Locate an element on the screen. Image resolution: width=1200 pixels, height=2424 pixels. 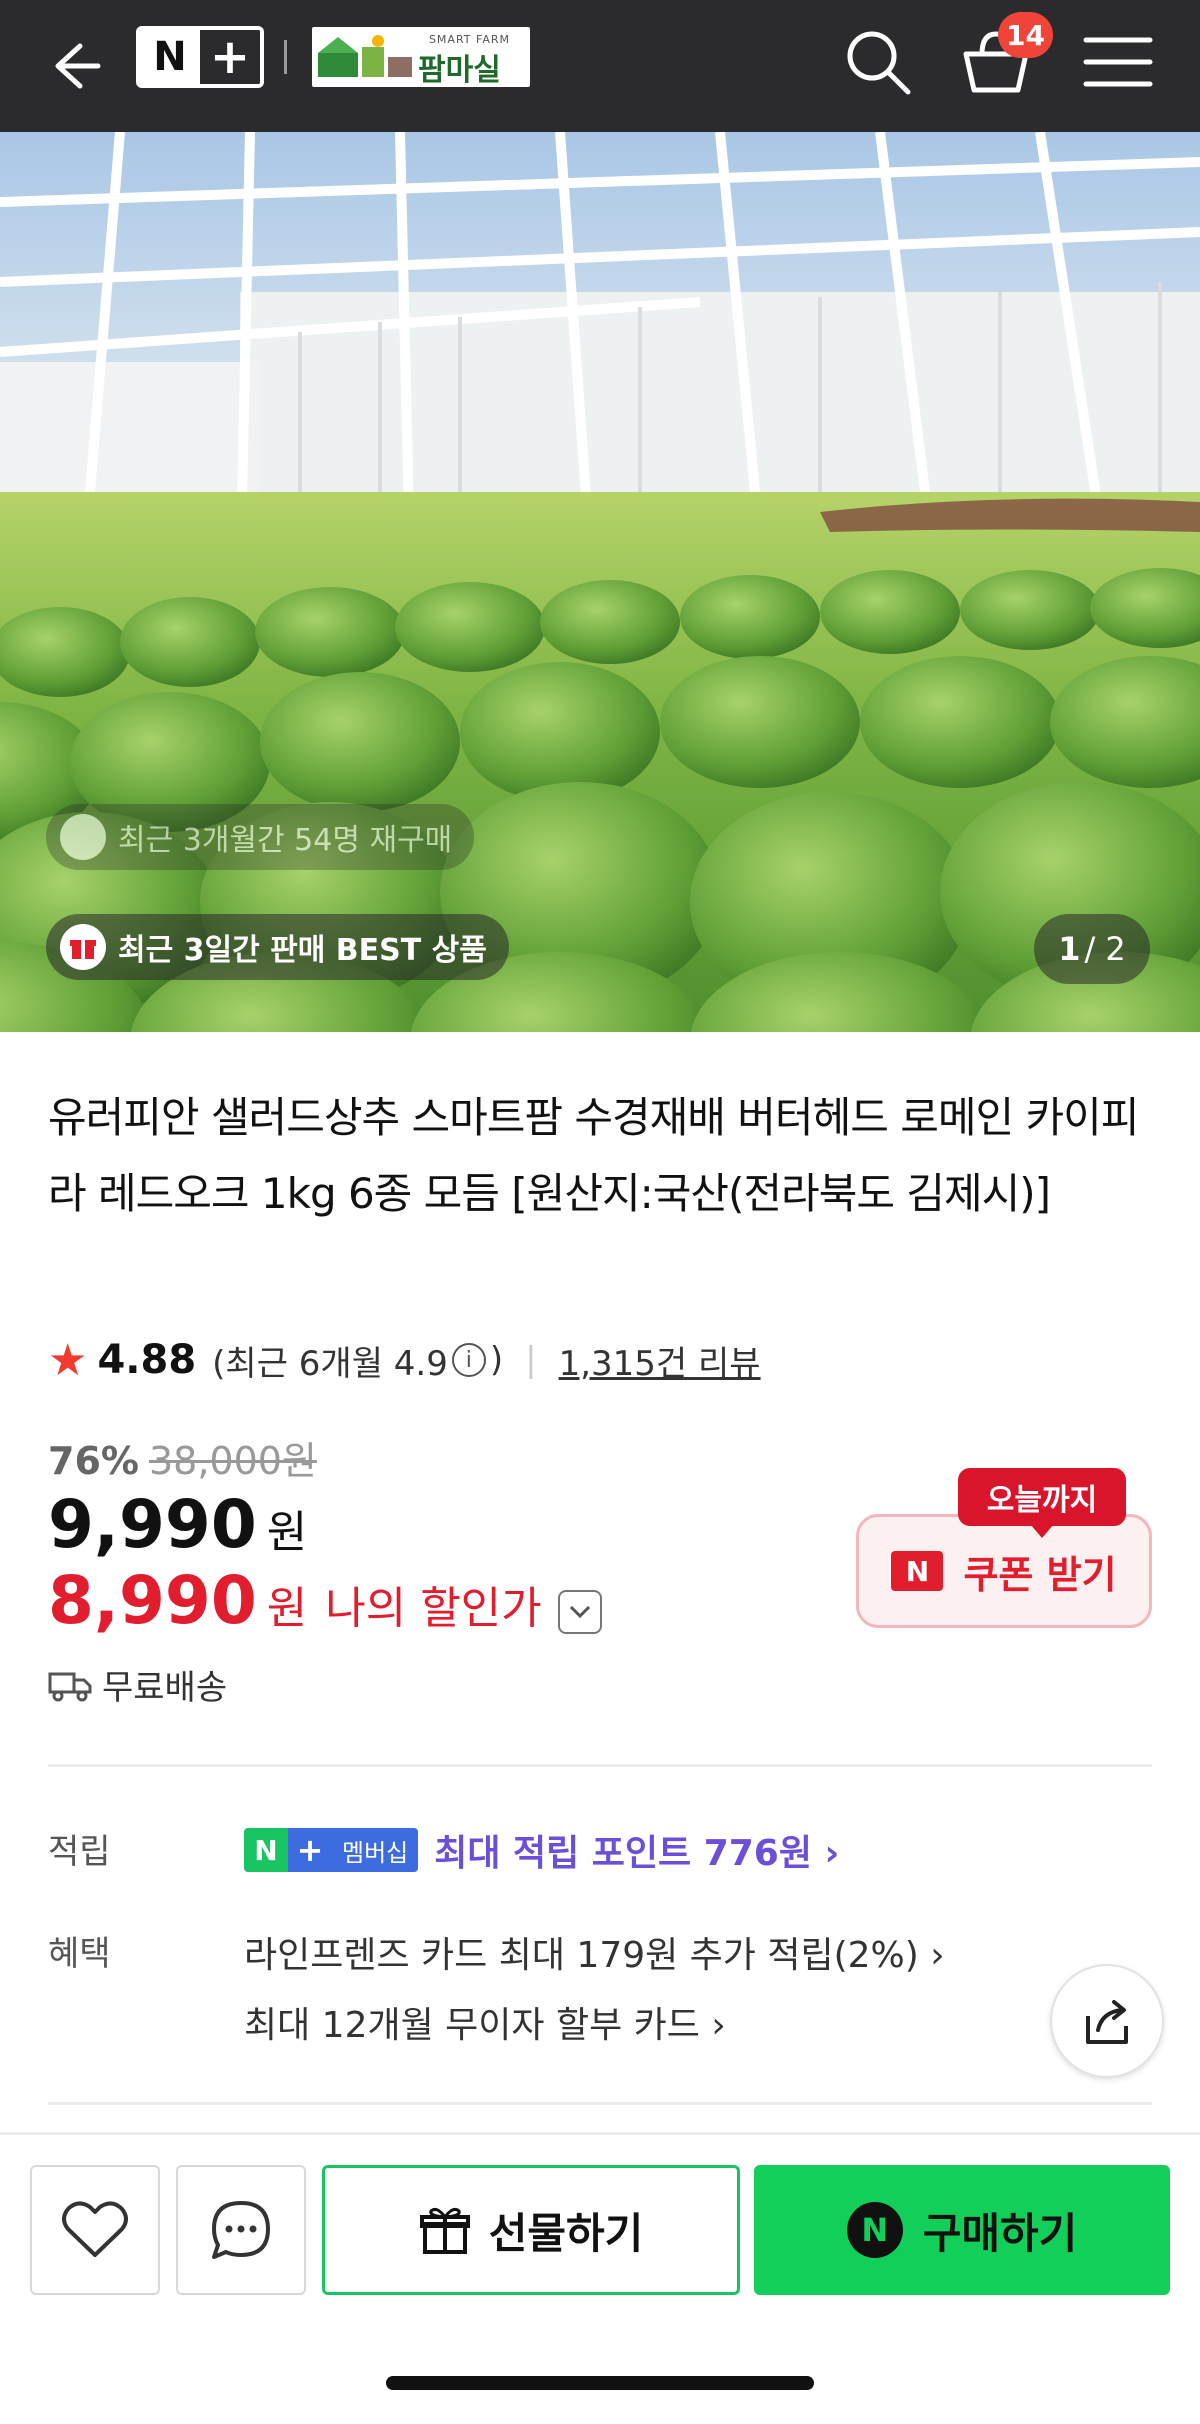
sale-price-unit: 원 is located at coordinates (287, 1532).